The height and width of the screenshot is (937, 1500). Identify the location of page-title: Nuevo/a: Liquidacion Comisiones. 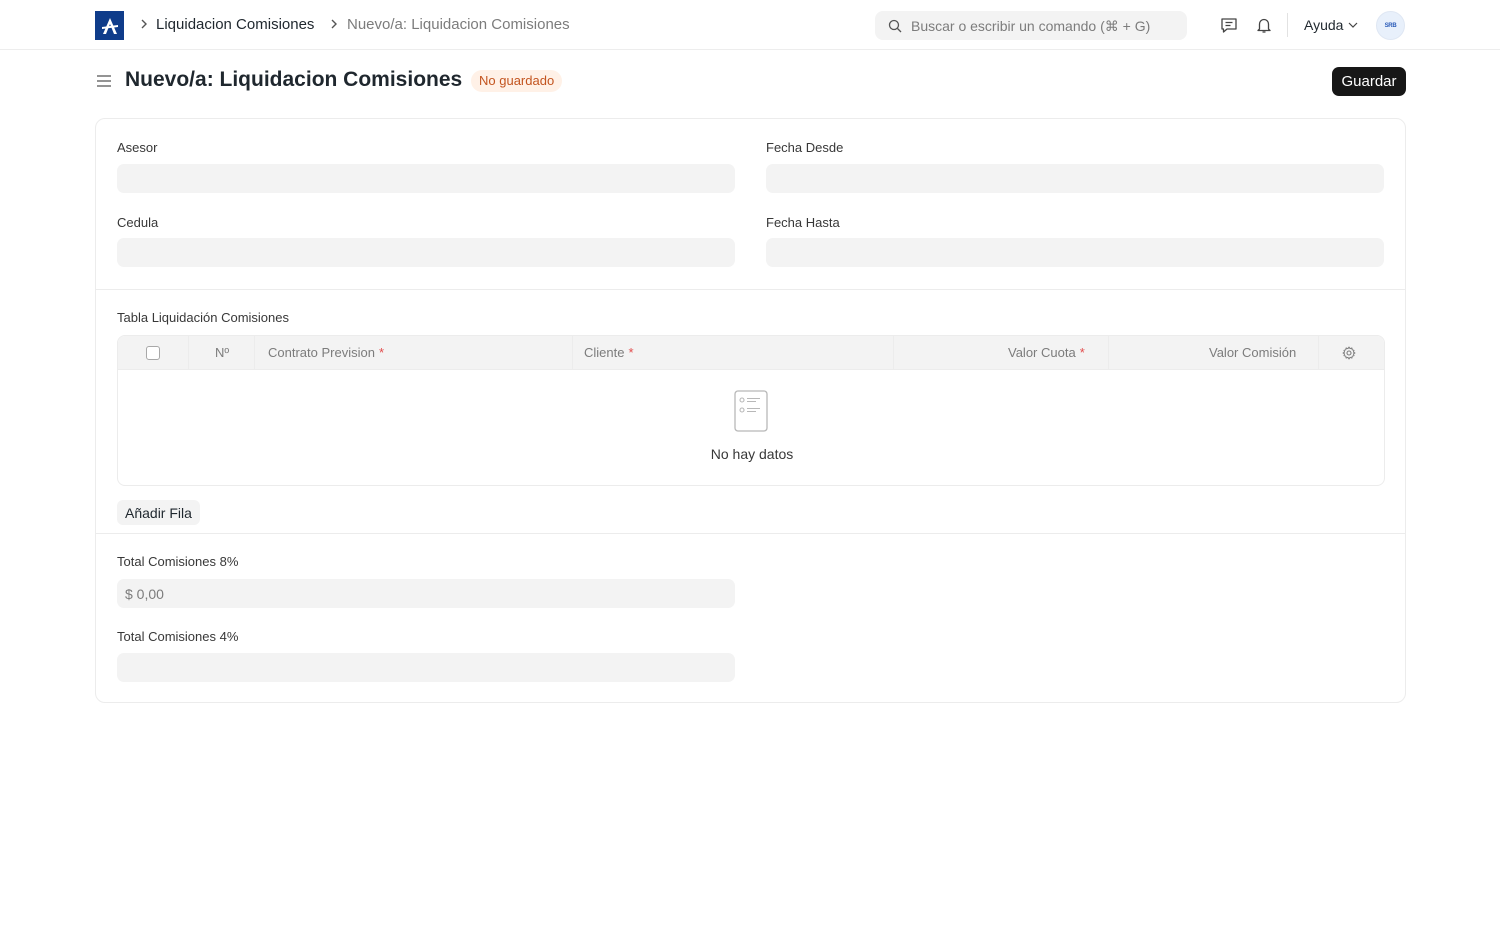
(294, 79).